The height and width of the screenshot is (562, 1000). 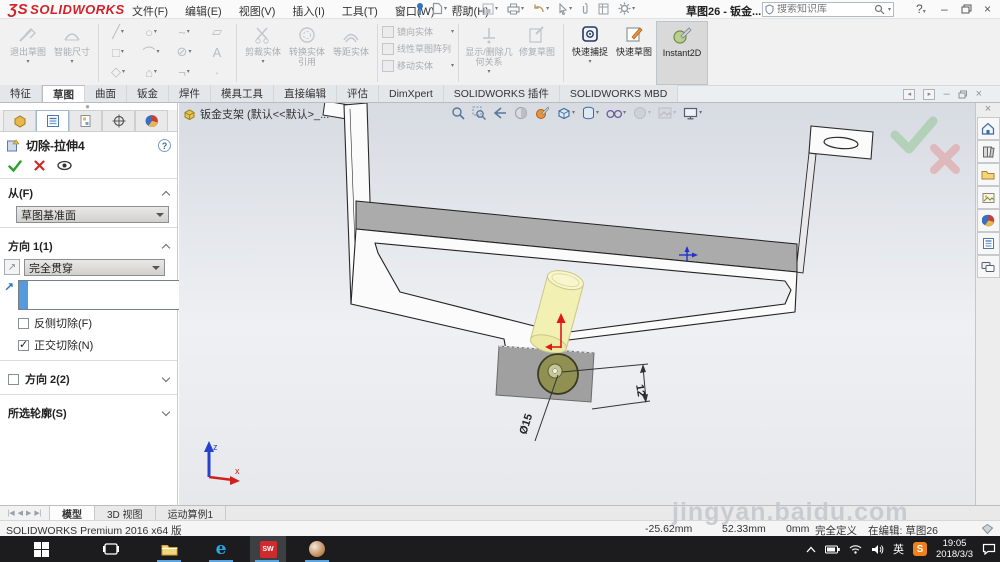 I want to click on doc-minimize-button: –, so click(x=946, y=94).